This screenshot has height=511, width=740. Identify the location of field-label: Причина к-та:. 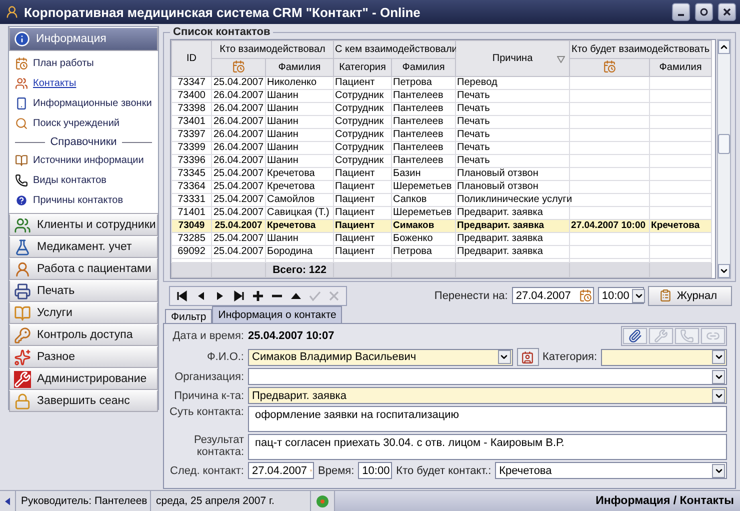
(208, 396).